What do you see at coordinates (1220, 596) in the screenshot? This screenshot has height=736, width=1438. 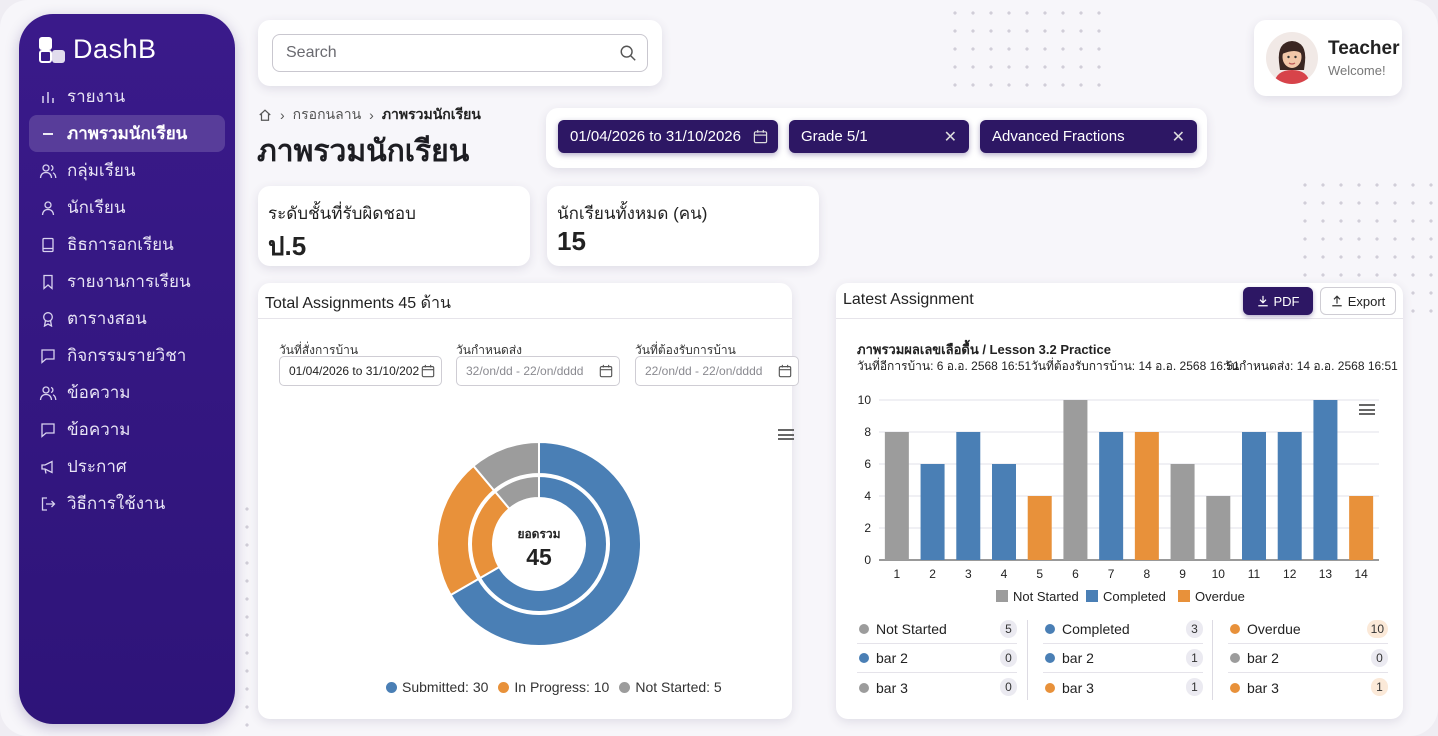 I see `legend-label: Overdue` at bounding box center [1220, 596].